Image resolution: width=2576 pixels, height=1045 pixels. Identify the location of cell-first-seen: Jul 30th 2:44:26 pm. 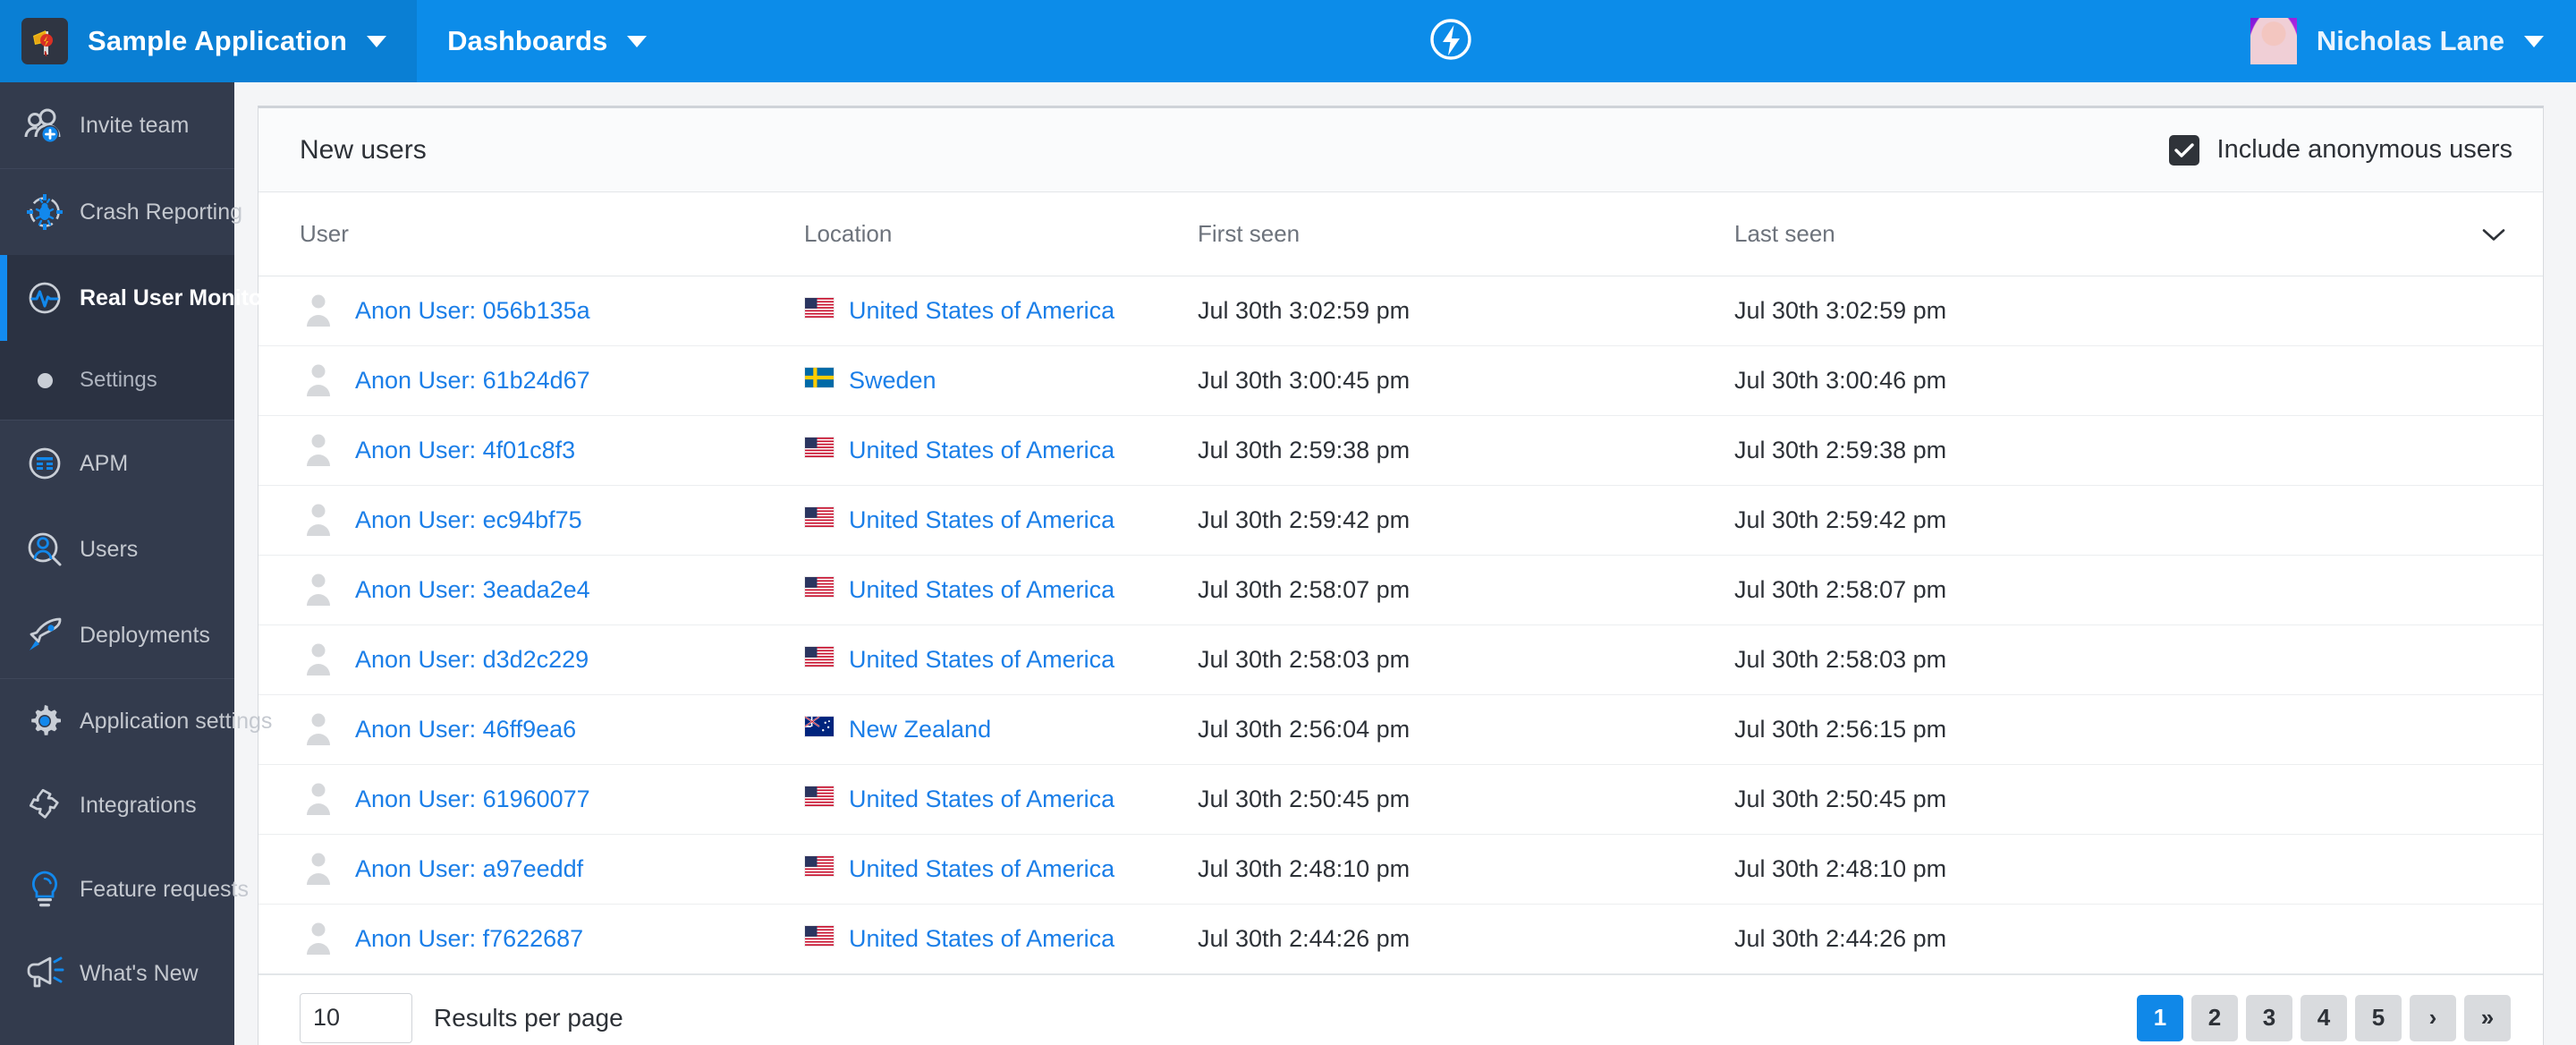
(1466, 939).